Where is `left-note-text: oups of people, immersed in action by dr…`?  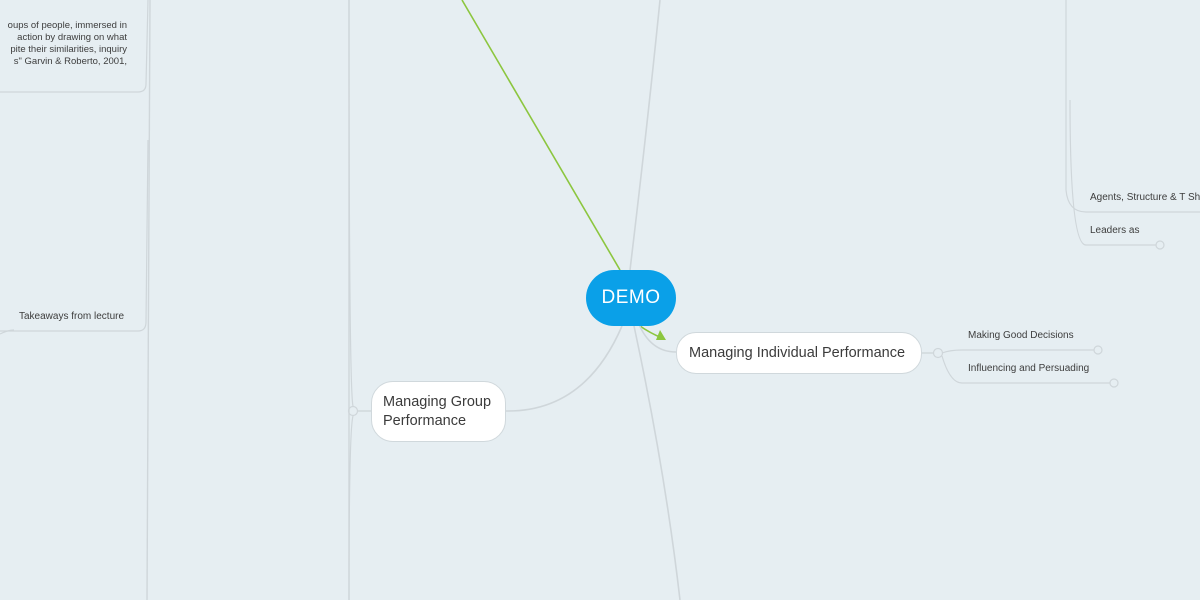 left-note-text: oups of people, immersed in action by dr… is located at coordinates (63, 44).